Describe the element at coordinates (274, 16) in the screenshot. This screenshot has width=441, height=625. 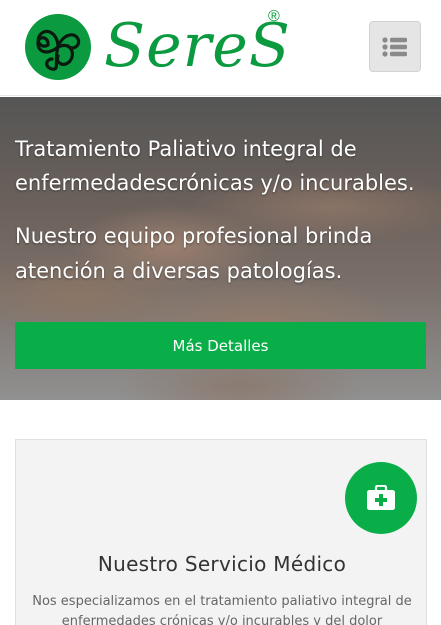
I see `registered-mark: ®` at that location.